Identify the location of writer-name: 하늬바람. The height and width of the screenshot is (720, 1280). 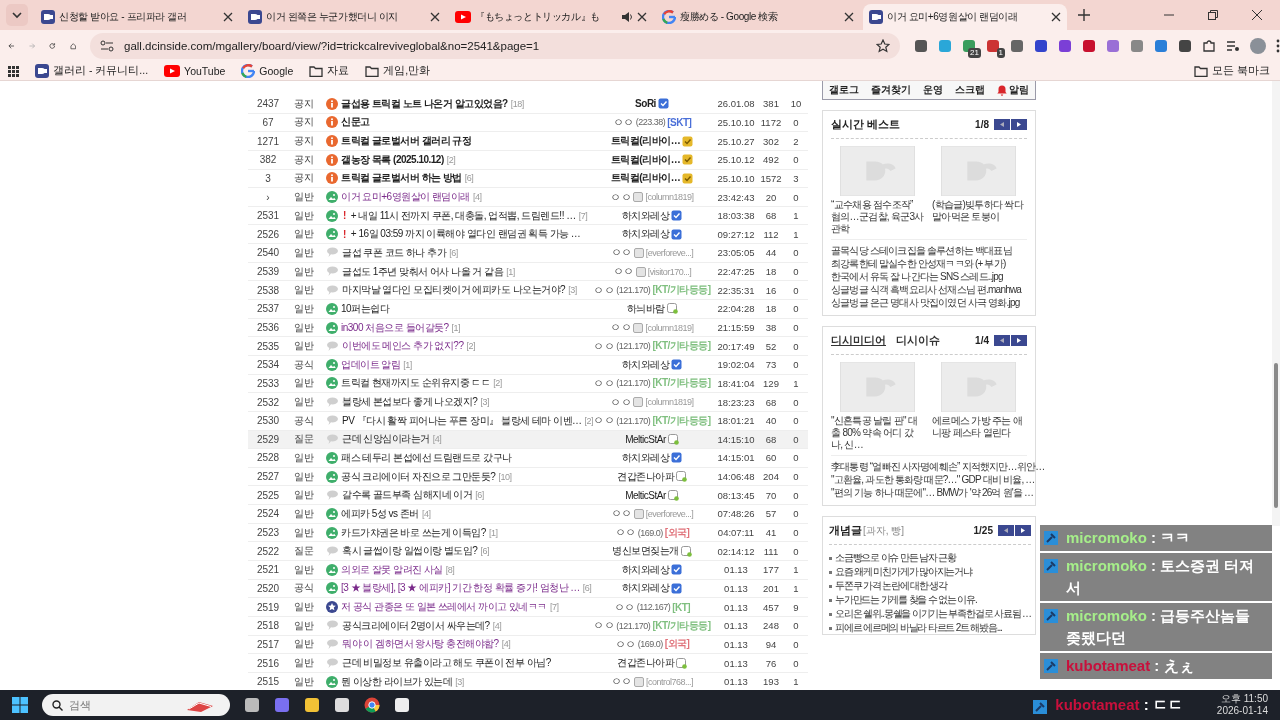
(645, 308).